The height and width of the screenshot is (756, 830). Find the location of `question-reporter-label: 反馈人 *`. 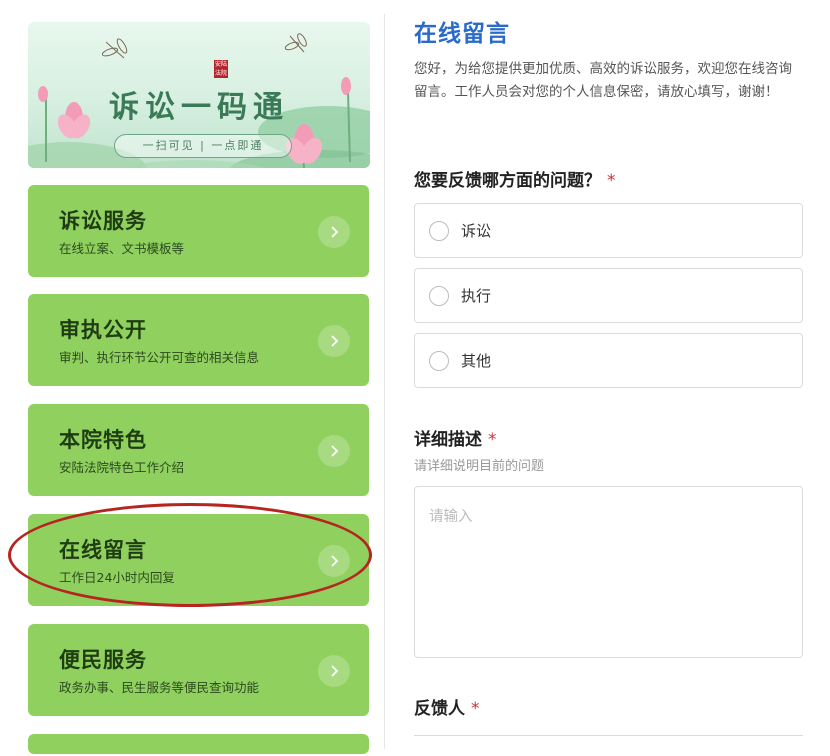

question-reporter-label: 反馈人 * is located at coordinates (447, 706).